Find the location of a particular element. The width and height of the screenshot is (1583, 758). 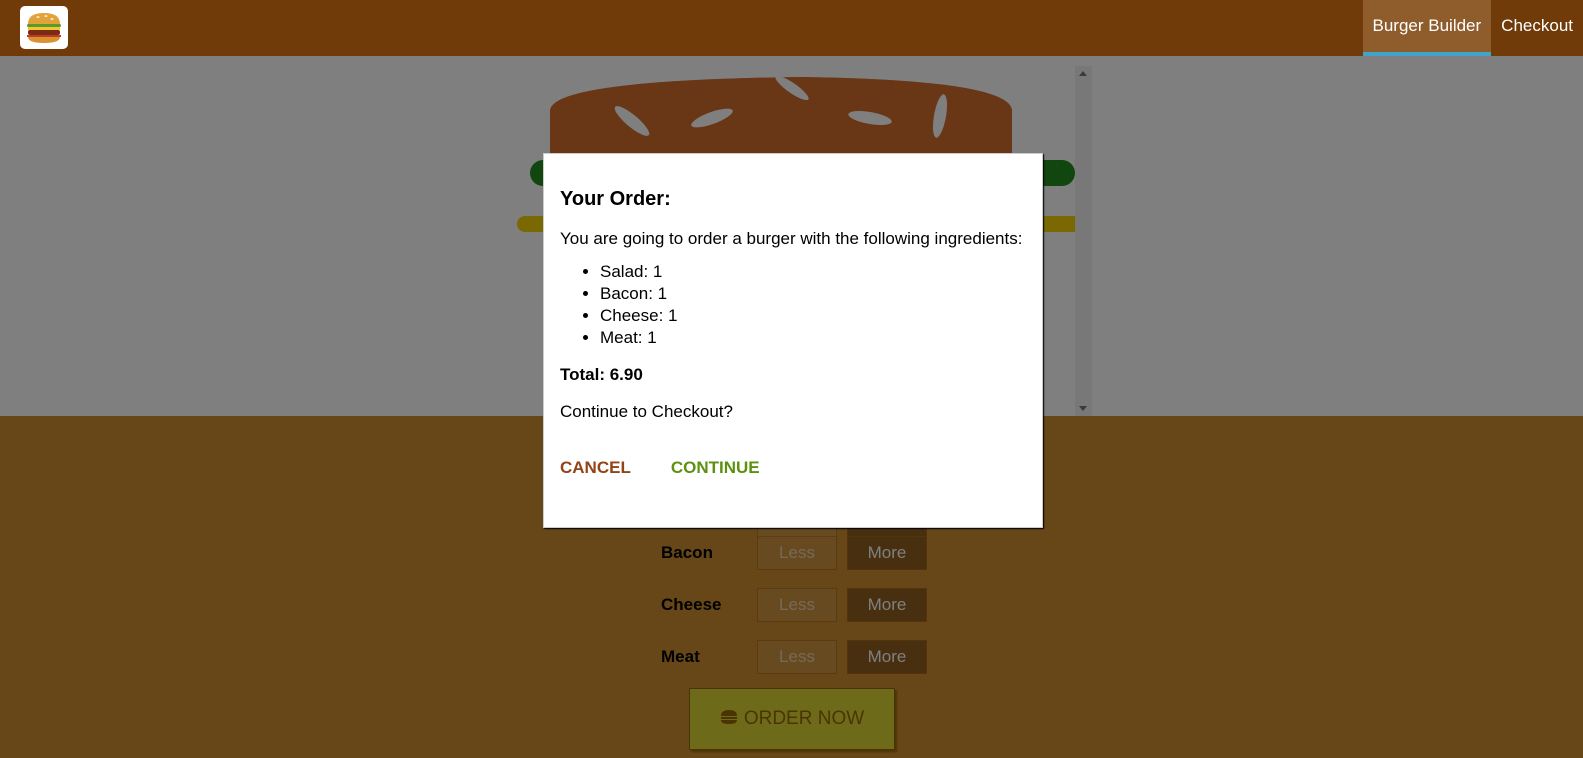

modal-actions: CANCEL CONTINUE is located at coordinates (793, 468).